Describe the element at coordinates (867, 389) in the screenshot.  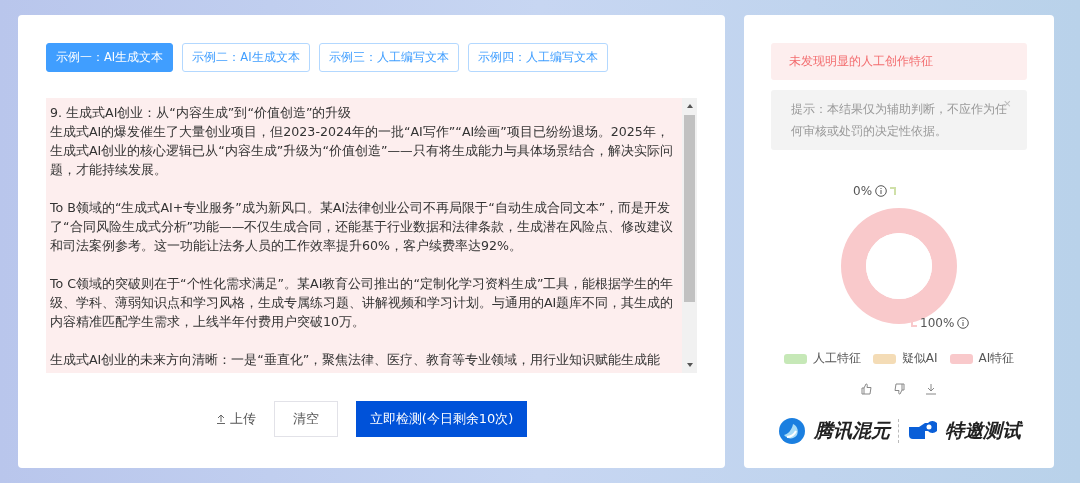
I see `thumbs-up-icon` at that location.